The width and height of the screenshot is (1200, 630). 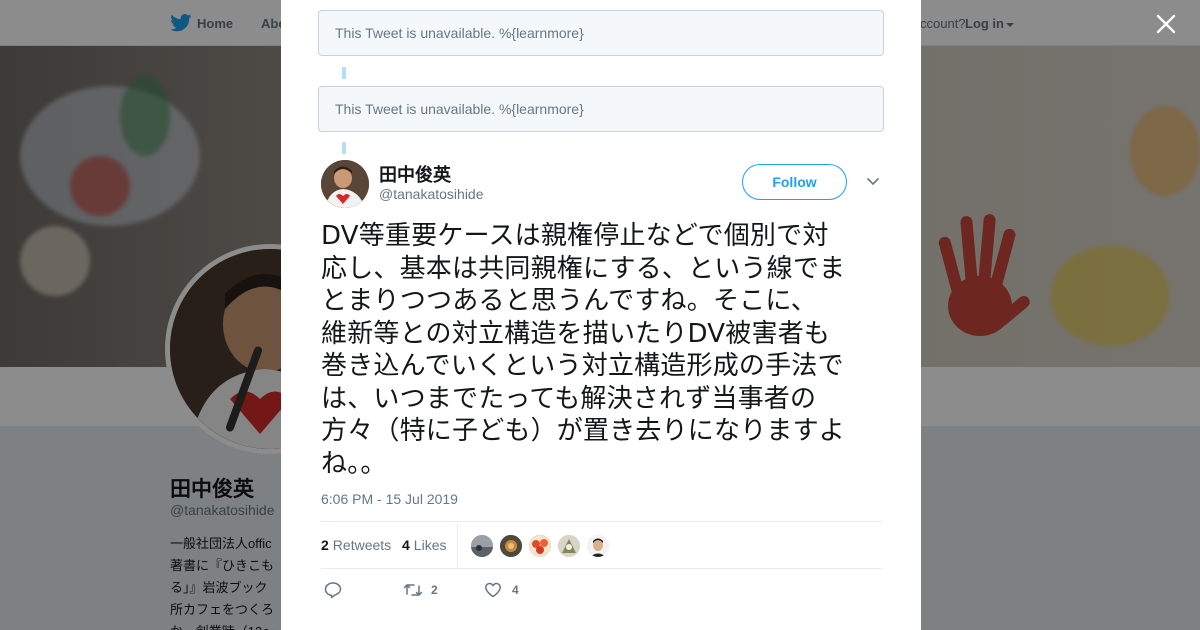 I want to click on reply-icon, so click(x=333, y=590).